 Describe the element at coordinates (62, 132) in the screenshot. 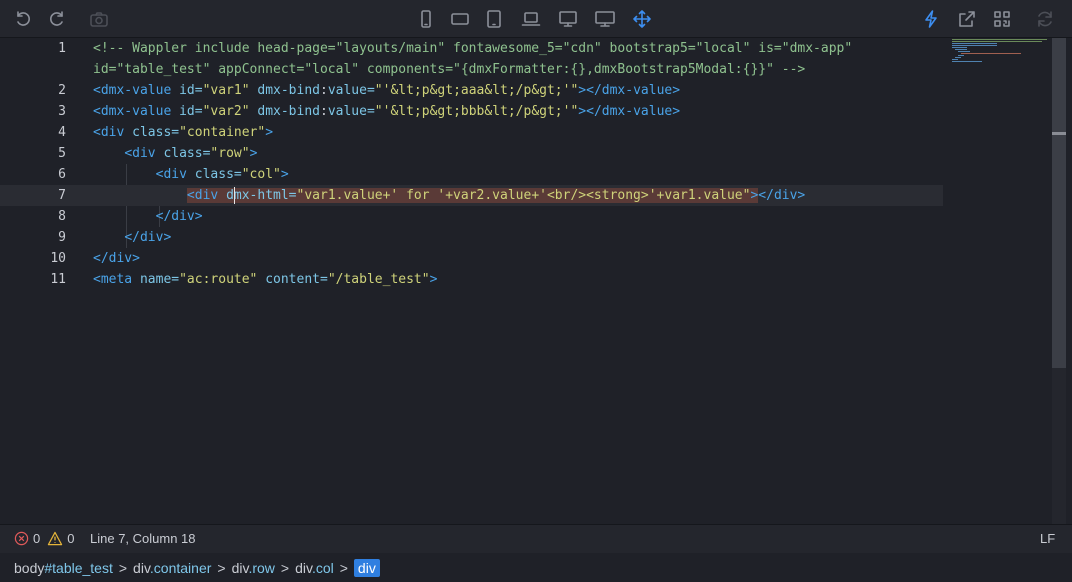

I see `line-number: 4` at that location.